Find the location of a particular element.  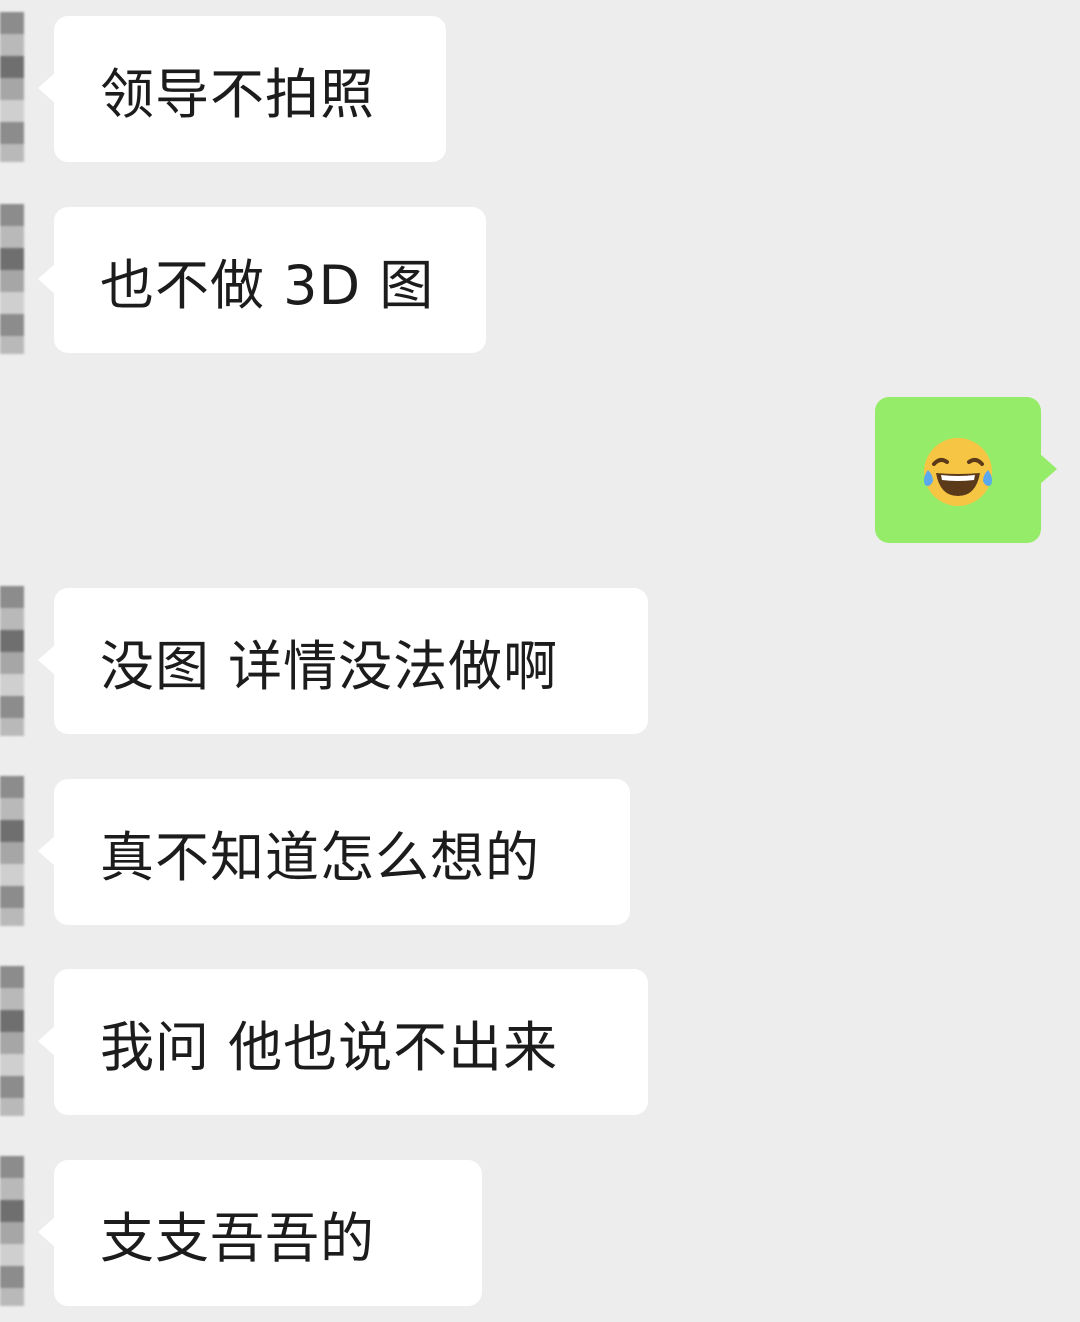

message-bubble: 我问 他也说不出来 is located at coordinates (343, 1042).